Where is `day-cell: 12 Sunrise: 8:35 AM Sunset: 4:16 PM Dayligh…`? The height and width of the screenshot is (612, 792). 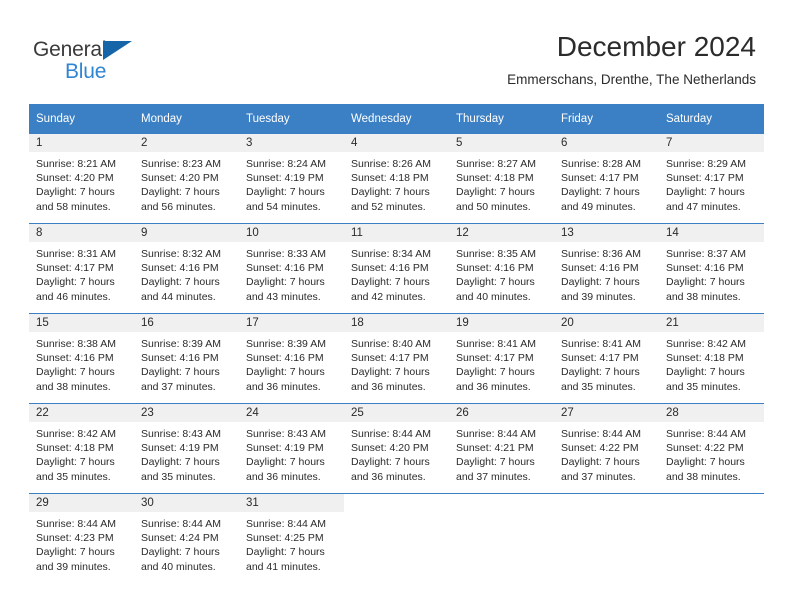 day-cell: 12 Sunrise: 8:35 AM Sunset: 4:16 PM Dayligh… is located at coordinates (501, 268).